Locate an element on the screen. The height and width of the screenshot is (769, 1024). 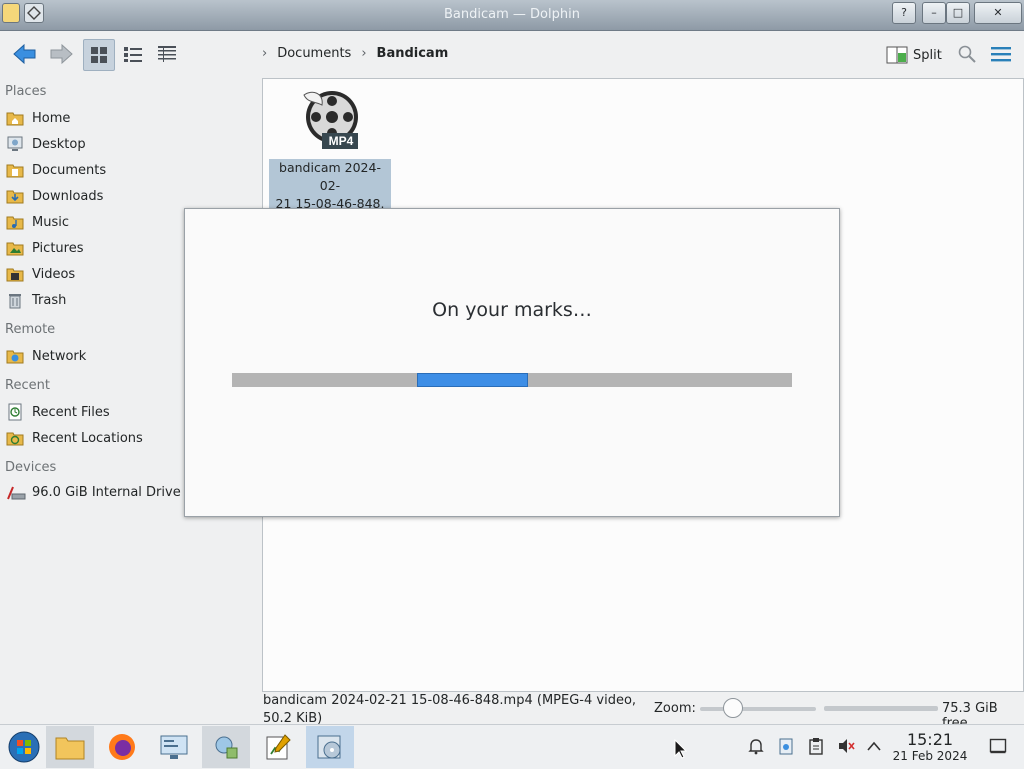
compact-view-icon is located at coordinates (133, 54).